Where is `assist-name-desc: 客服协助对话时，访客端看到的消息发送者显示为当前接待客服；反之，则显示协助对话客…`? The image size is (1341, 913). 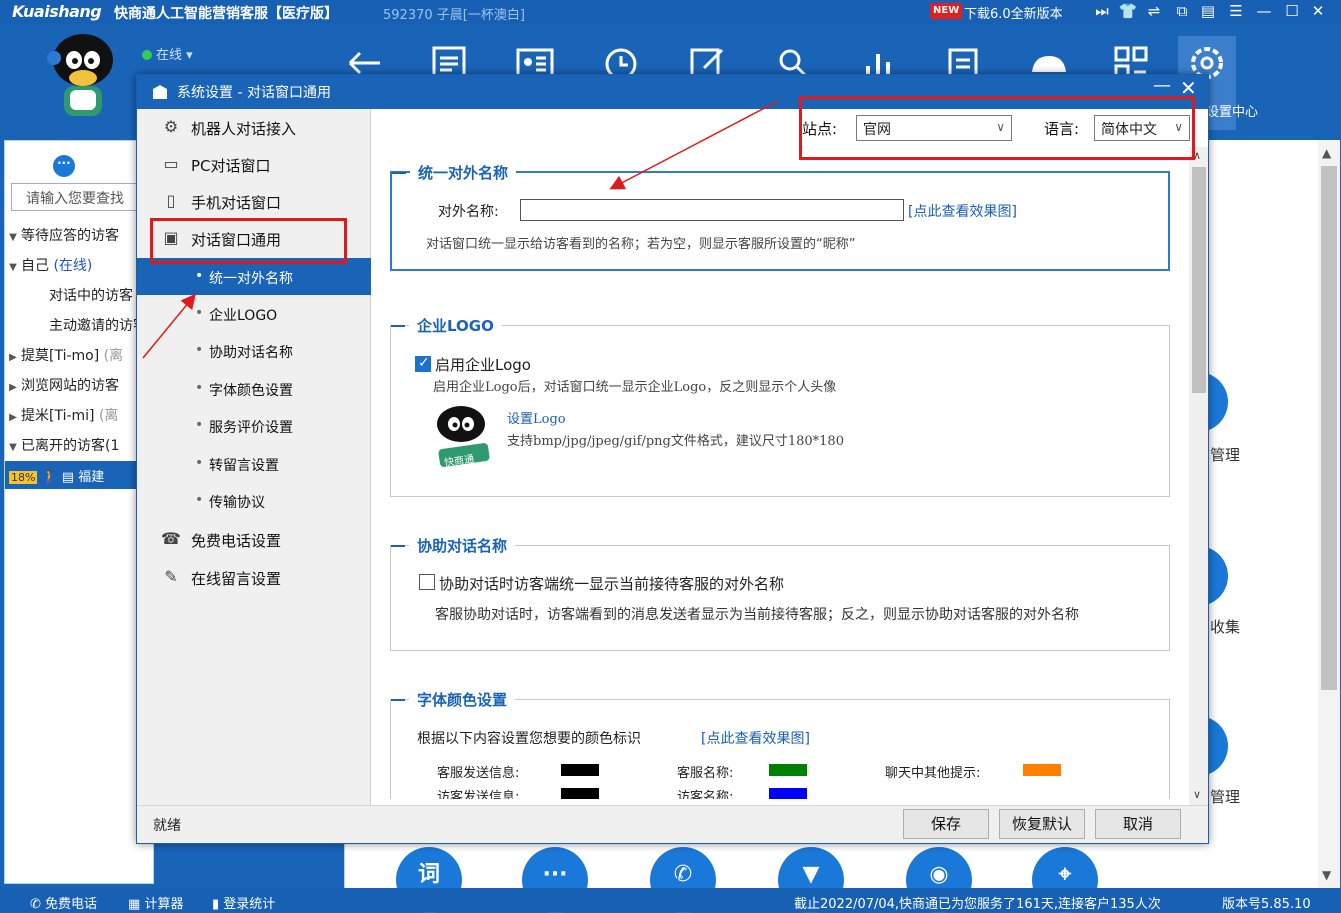
assist-name-desc: 客服协助对话时，访客端看到的消息发送者显示为当前接待客服；反之，则显示协助对话客… is located at coordinates (757, 615).